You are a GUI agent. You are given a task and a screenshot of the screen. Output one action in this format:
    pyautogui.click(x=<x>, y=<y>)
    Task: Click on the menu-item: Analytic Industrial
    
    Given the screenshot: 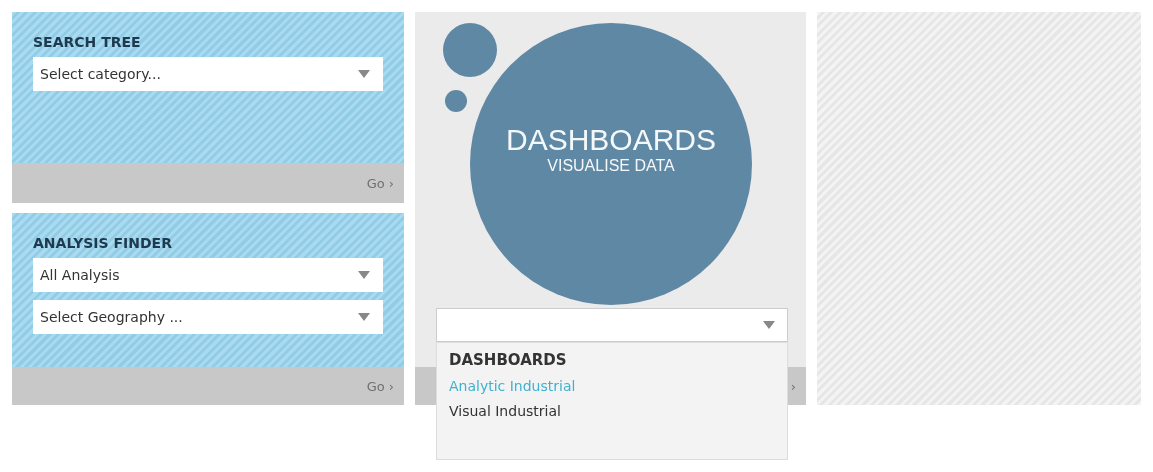 What is the action you would take?
    pyautogui.click(x=612, y=386)
    